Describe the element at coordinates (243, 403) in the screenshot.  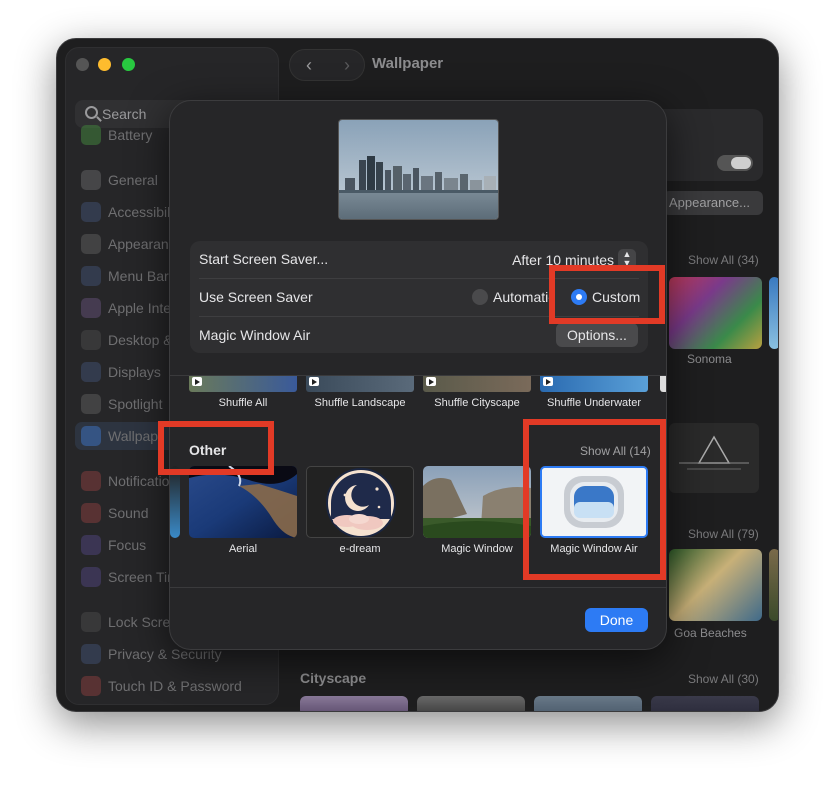
I see `shuffle-all-label: Shuffle All` at that location.